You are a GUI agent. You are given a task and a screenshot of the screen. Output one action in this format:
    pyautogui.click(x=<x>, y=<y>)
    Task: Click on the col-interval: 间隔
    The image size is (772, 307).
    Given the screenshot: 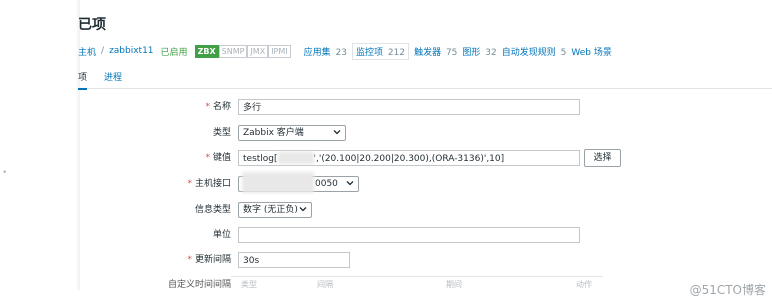 What is the action you would take?
    pyautogui.click(x=325, y=284)
    